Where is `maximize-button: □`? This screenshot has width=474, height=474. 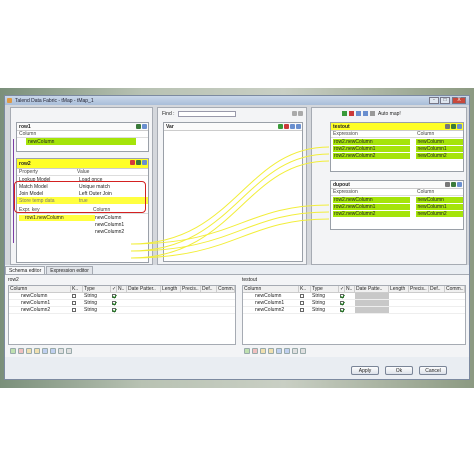 maximize-button: □ is located at coordinates (445, 100).